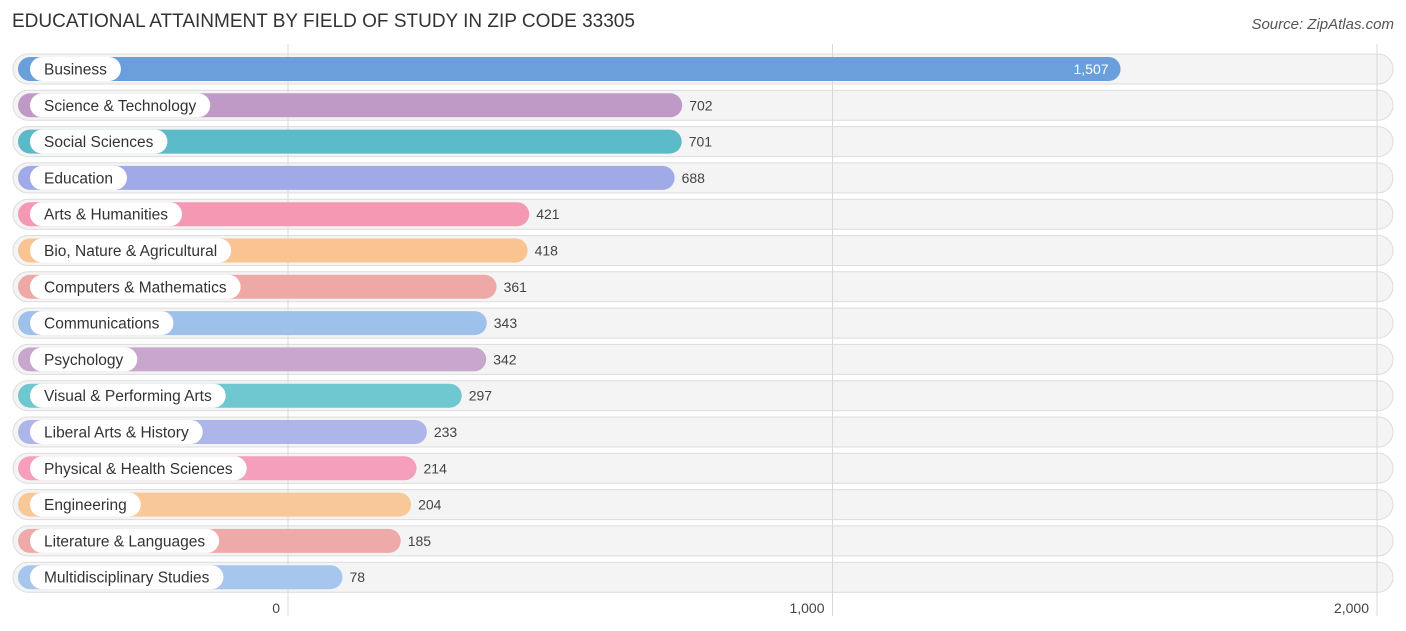 The height and width of the screenshot is (631, 1406). I want to click on category-label: Education, so click(78, 178).